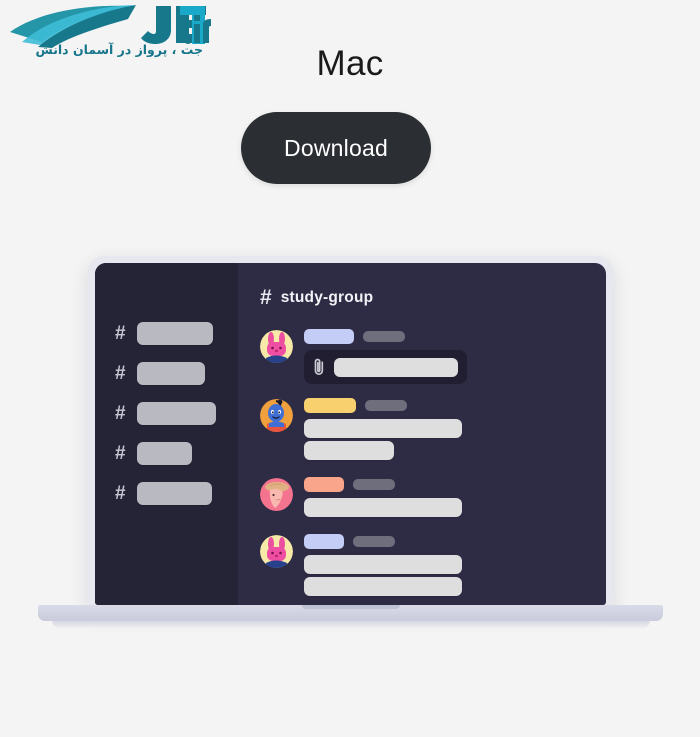  I want to click on download-button: Download, so click(336, 148).